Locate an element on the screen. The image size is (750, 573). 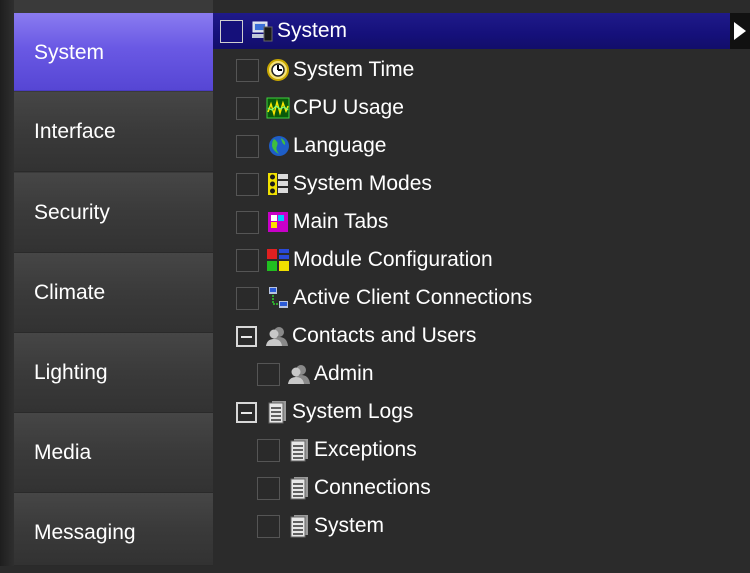
sidebar-item-media: Media is located at coordinates (113, 453).